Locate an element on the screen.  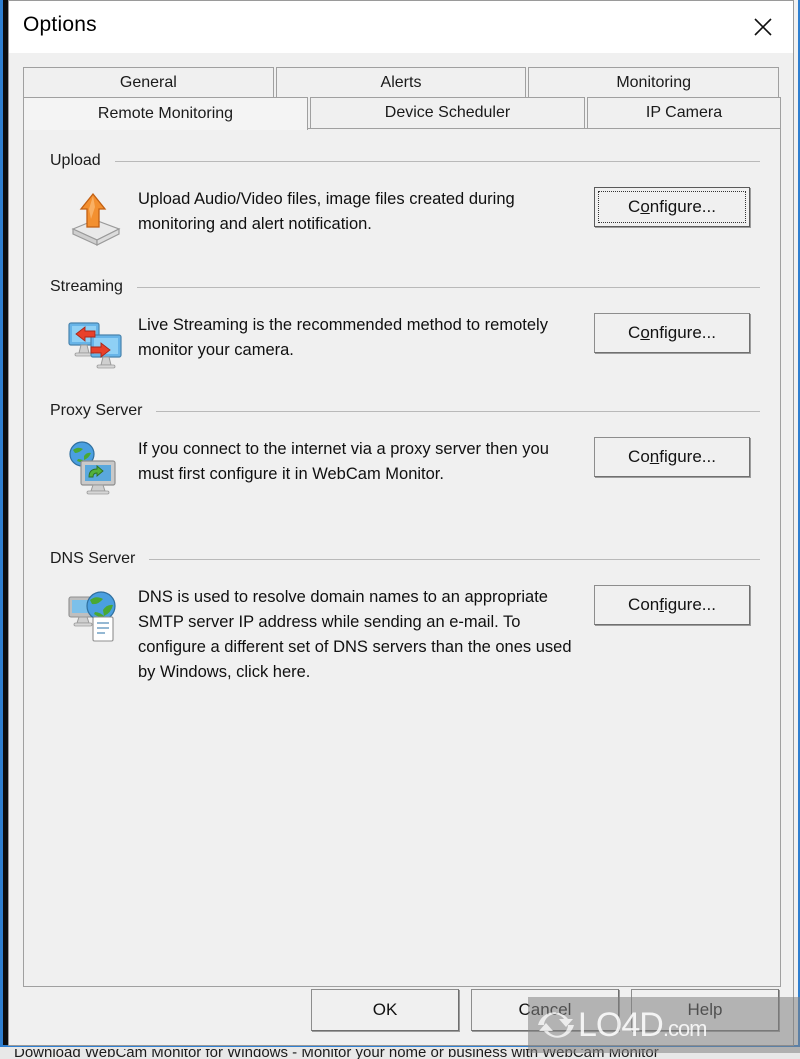
section-header: Streaming is located at coordinates (403, 287).